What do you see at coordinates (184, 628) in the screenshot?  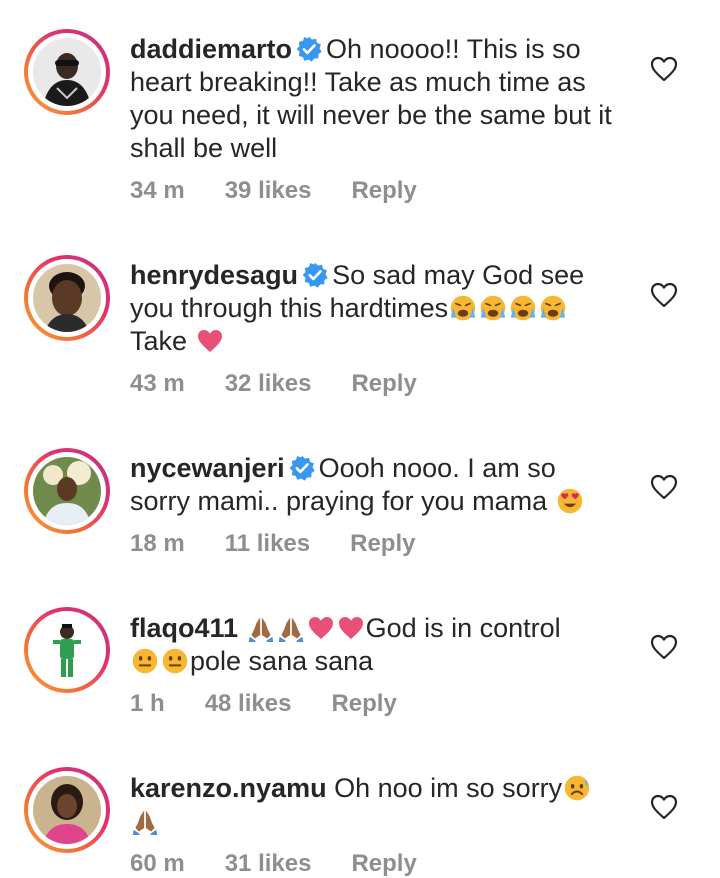 I see `comment-username: flaqo411` at bounding box center [184, 628].